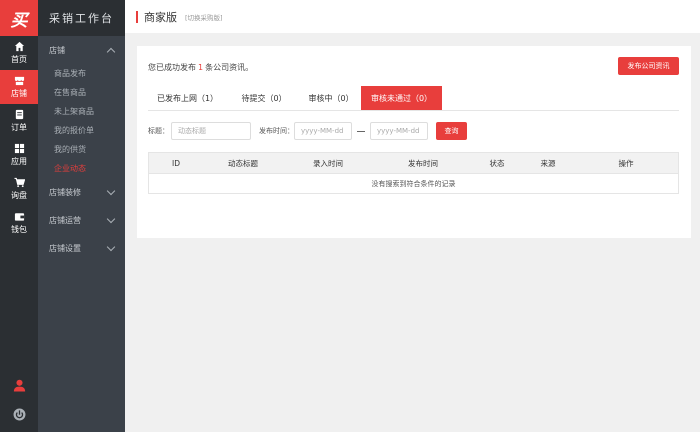 The image size is (700, 432). What do you see at coordinates (19, 127) in the screenshot?
I see `rail-item-label: 订单` at bounding box center [19, 127].